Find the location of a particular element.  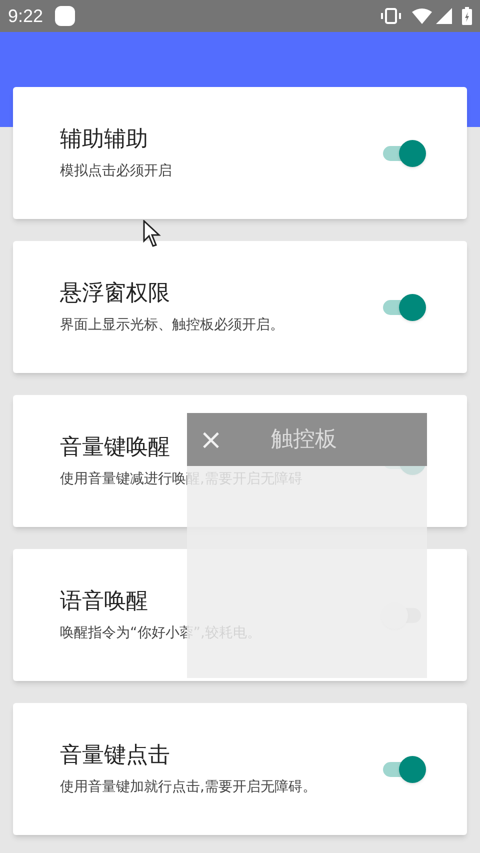

setting-description: 使用音量键加就行点击,需要开启无障碍。 is located at coordinates (188, 787).